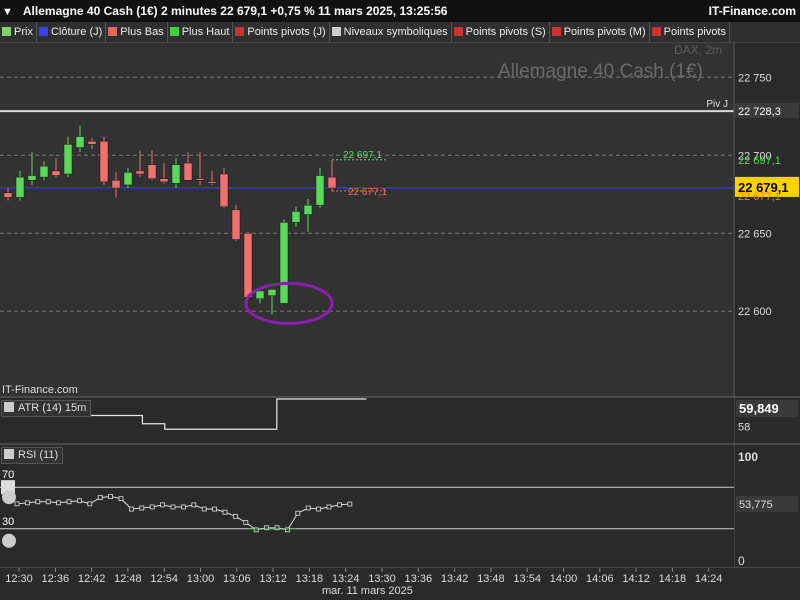 Image resolution: width=800 pixels, height=600 pixels. What do you see at coordinates (717, 104) in the screenshot?
I see `pivot-line-label: Piv J` at bounding box center [717, 104].